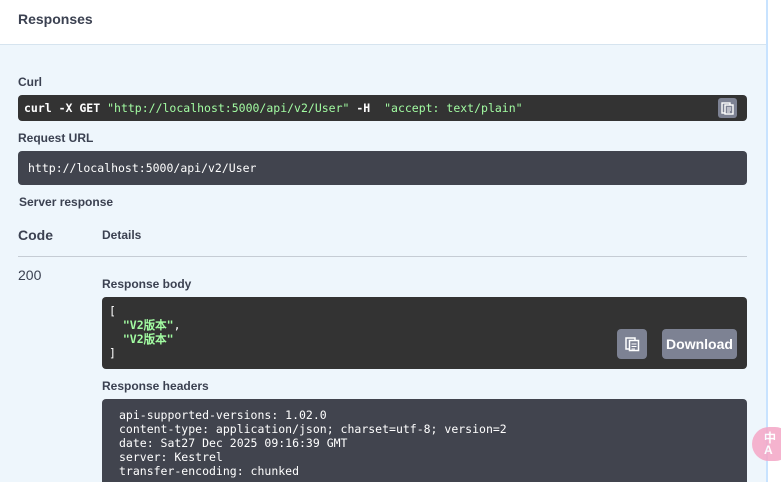 The width and height of the screenshot is (781, 482). What do you see at coordinates (233, 443) in the screenshot?
I see `header-line: date: Sat27 Dec 2025 09:16:39 GMT` at bounding box center [233, 443].